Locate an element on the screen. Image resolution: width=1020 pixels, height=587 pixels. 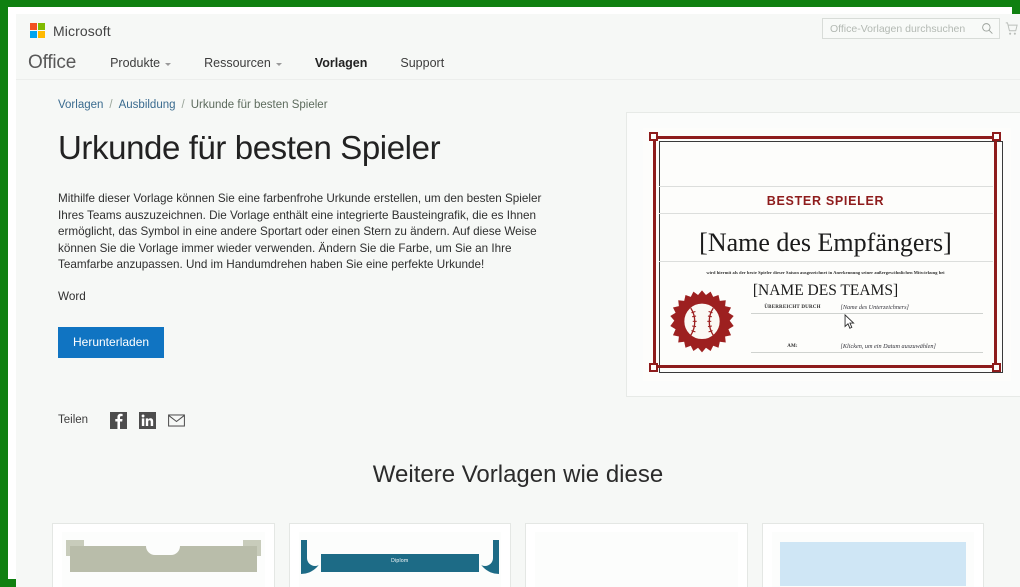
date-label: AM: is located at coordinates (792, 346).